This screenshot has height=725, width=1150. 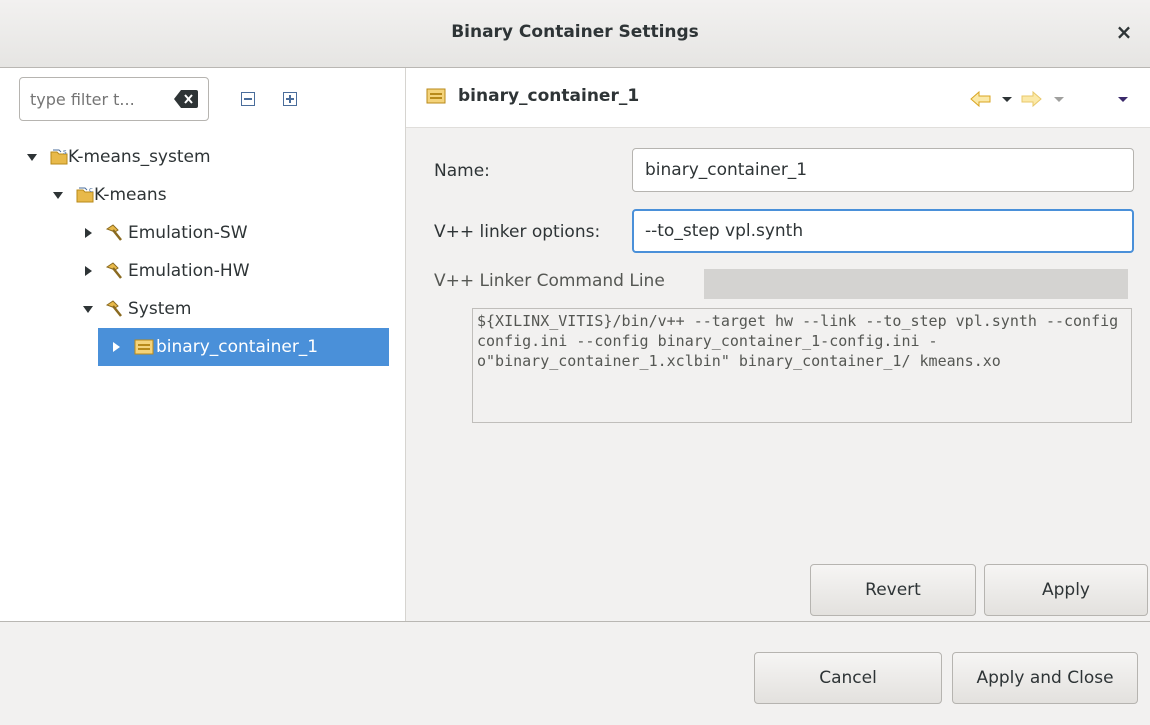 What do you see at coordinates (91, 190) in the screenshot?
I see `svg-text: c` at bounding box center [91, 190].